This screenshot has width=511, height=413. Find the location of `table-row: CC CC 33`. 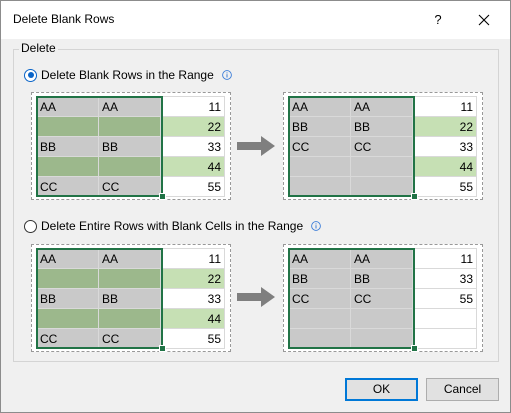

table-row: CC CC 33 is located at coordinates (382, 146).